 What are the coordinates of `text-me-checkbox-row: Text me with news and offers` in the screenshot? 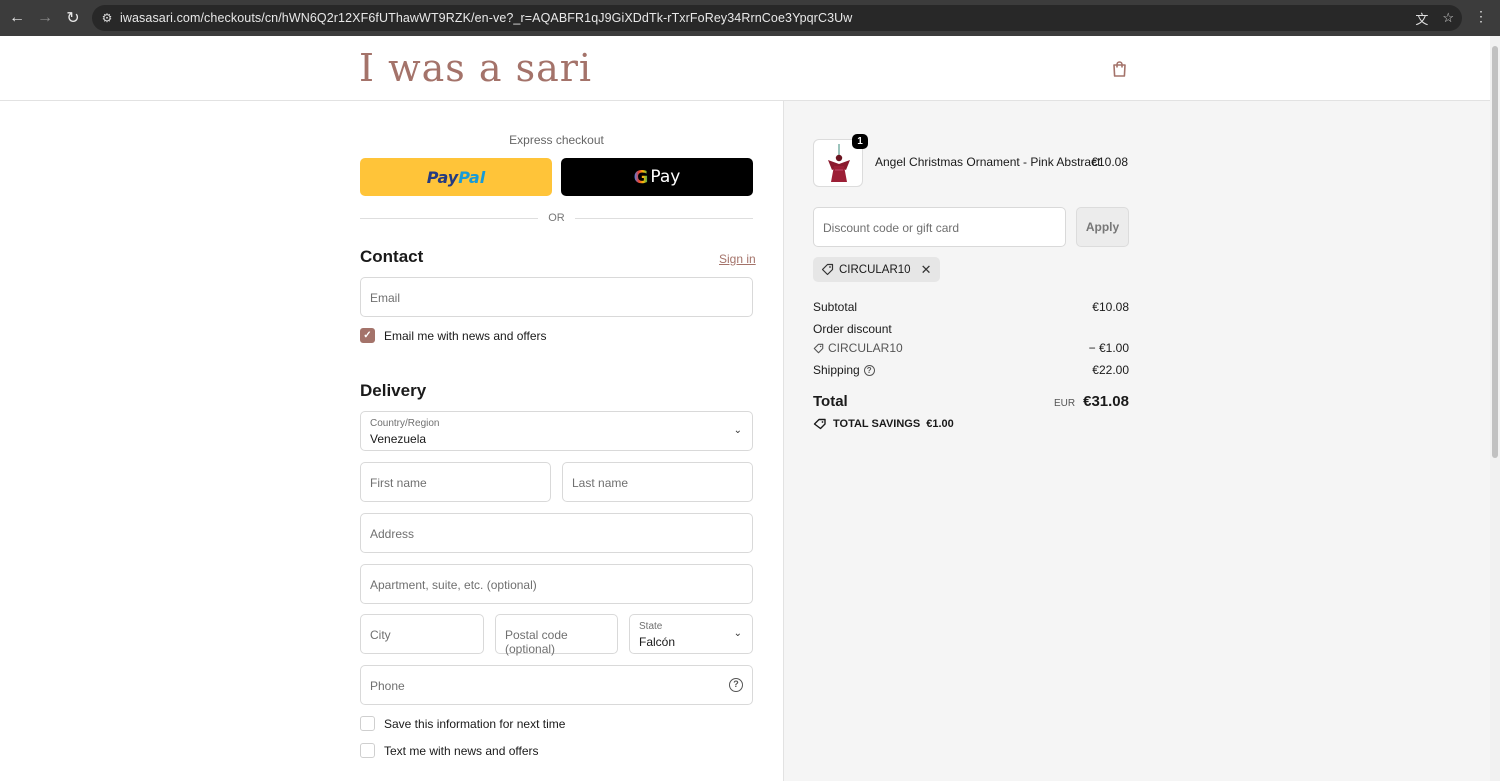 It's located at (449, 750).